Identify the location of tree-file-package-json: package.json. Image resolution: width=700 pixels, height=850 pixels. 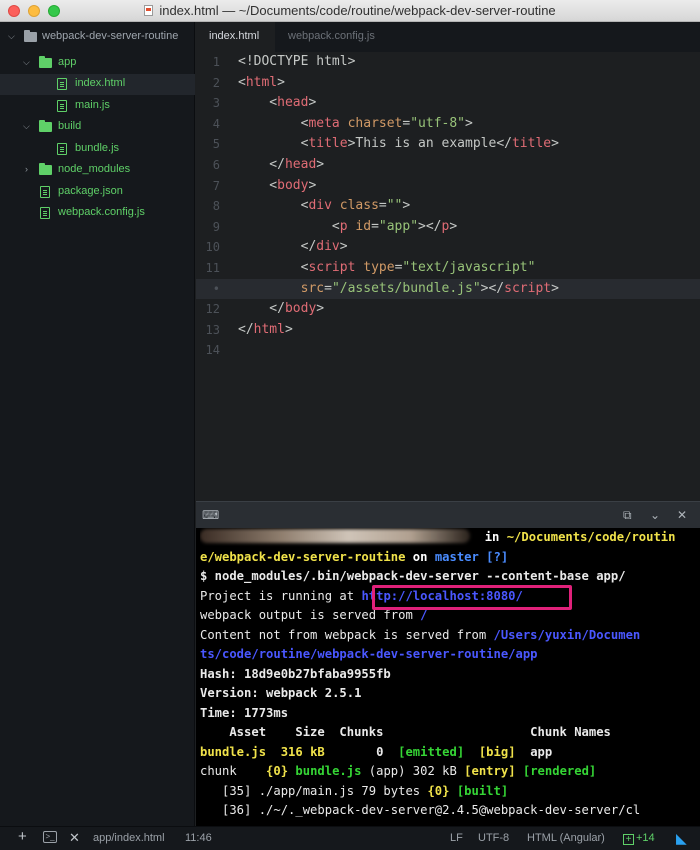
(97, 192).